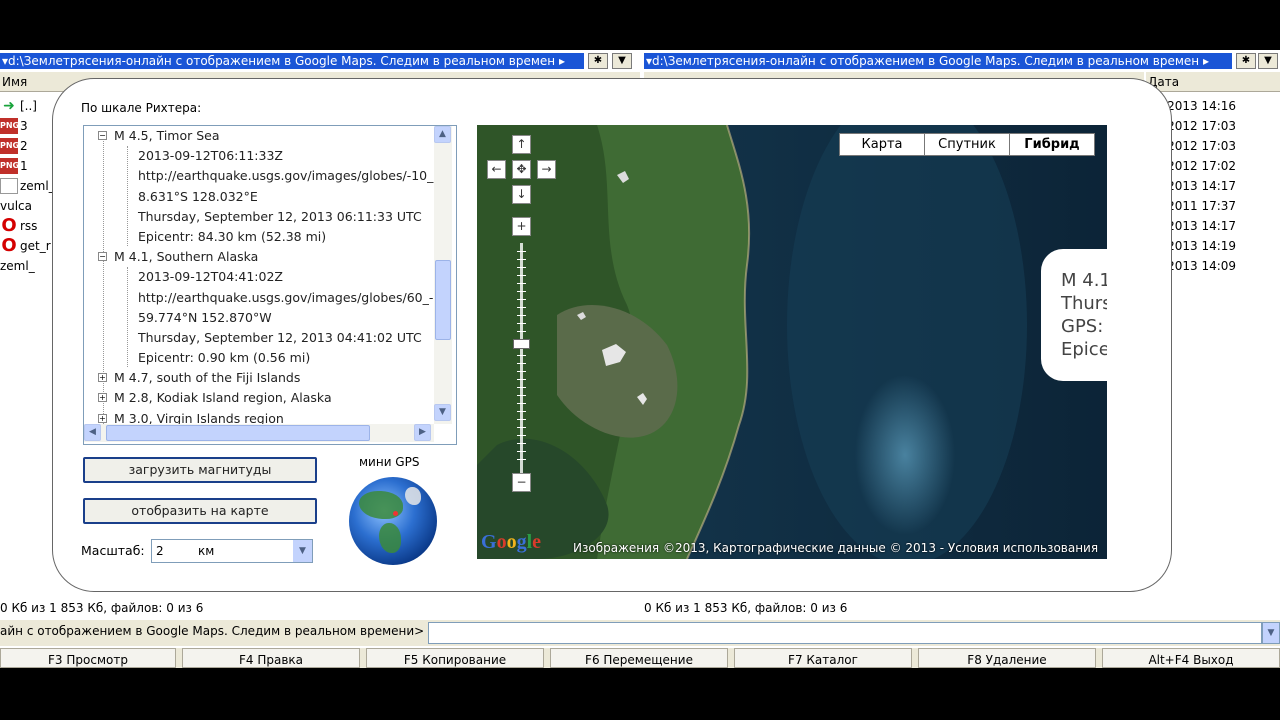 This screenshot has width=1280, height=720. What do you see at coordinates (1213, 82) in the screenshot?
I see `column-header-date: Дата` at bounding box center [1213, 82].